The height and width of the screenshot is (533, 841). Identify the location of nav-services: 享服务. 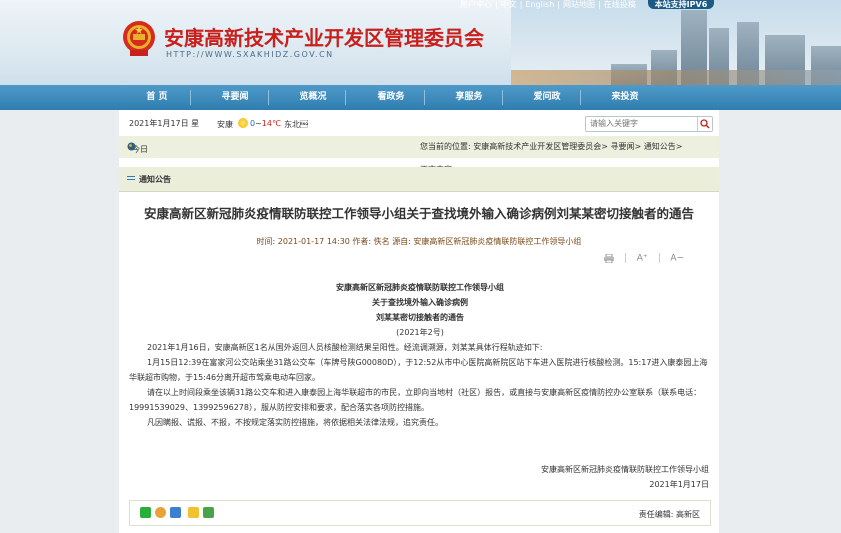
(469, 97).